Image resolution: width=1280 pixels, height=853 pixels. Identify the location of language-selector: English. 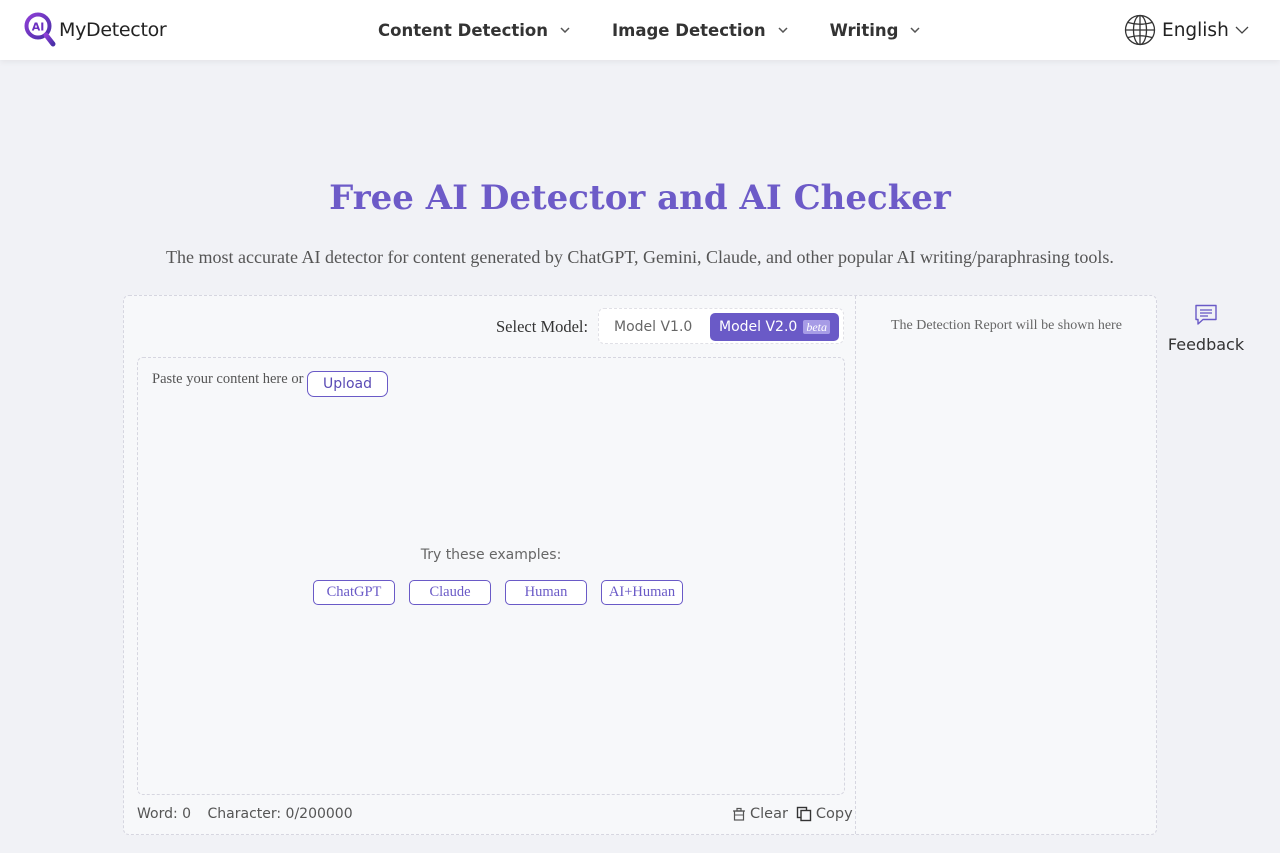
(1186, 30).